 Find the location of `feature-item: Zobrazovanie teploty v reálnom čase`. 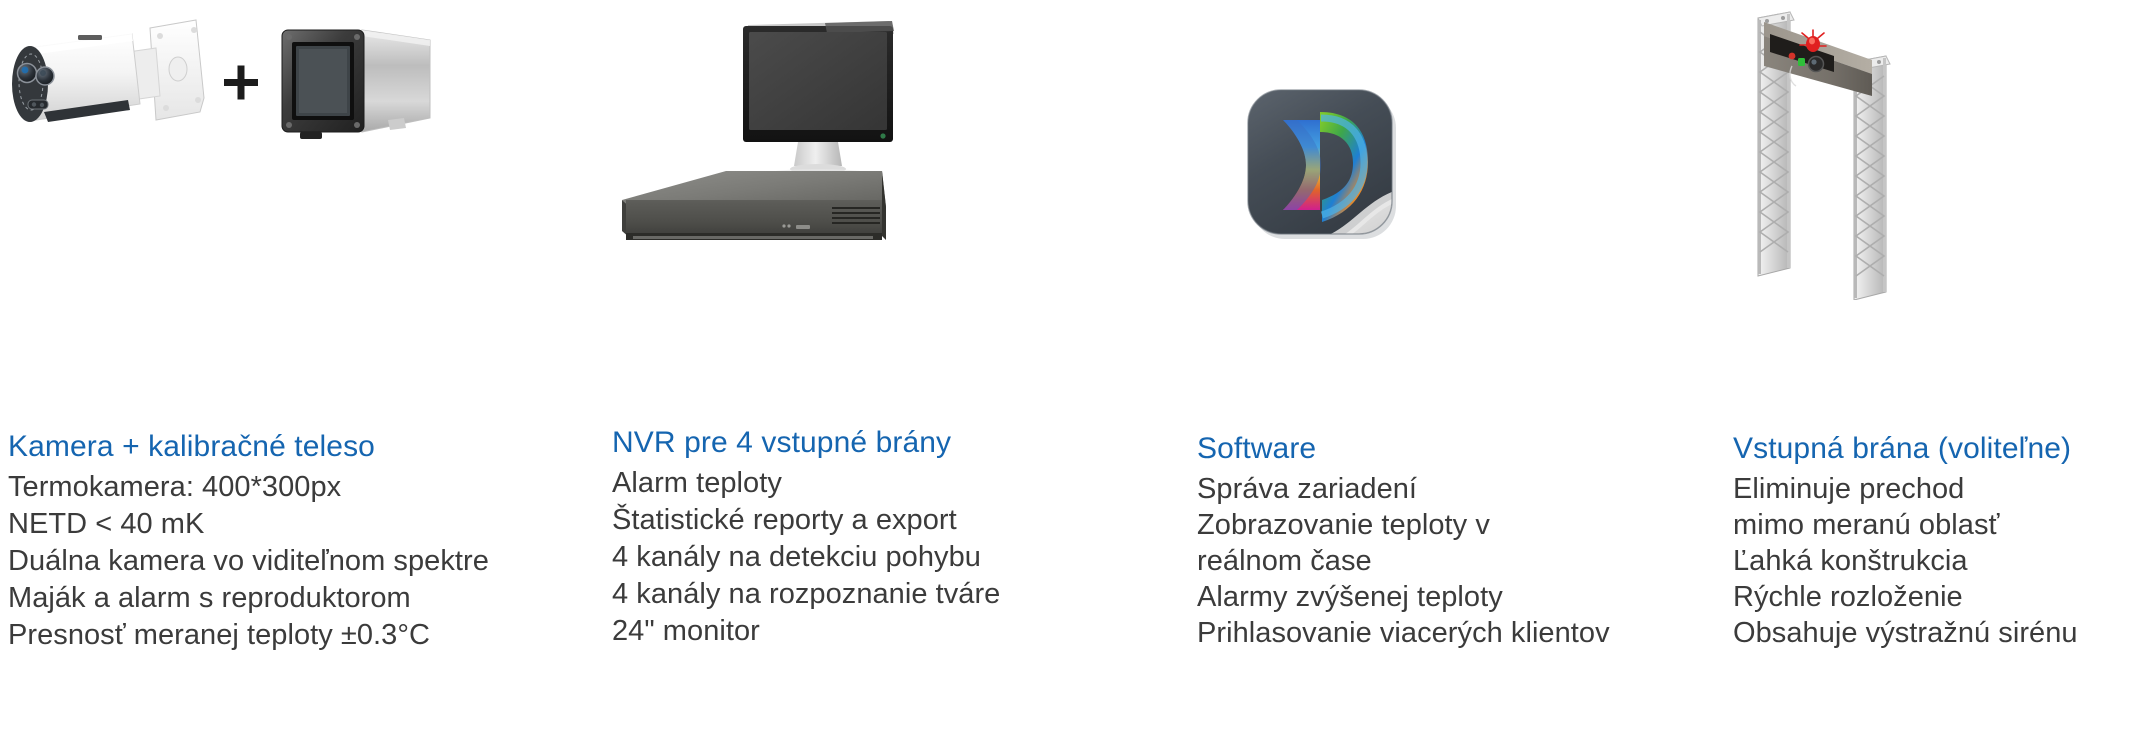

feature-item: Zobrazovanie teploty v reálnom čase is located at coordinates (1343, 543).